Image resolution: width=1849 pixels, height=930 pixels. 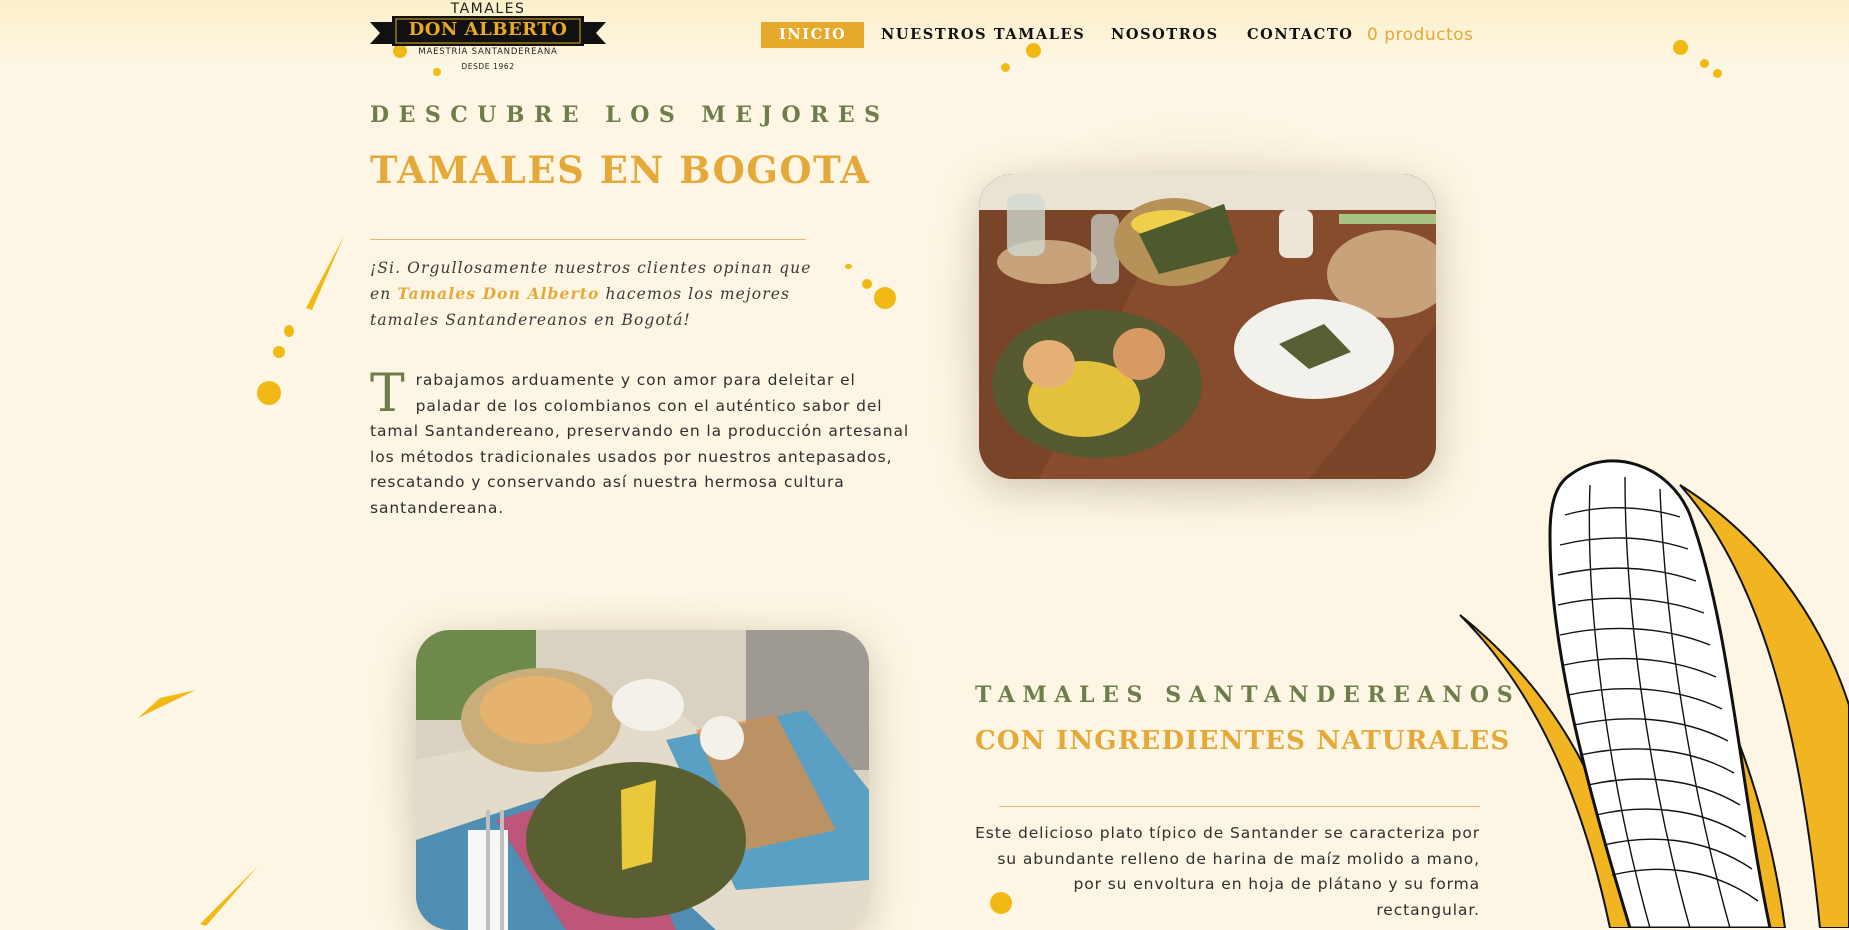 What do you see at coordinates (388, 394) in the screenshot?
I see `drop-cap: T` at bounding box center [388, 394].